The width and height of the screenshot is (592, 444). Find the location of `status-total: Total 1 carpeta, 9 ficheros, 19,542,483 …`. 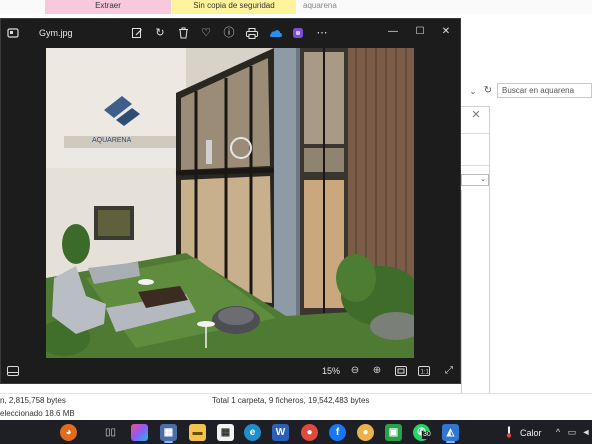

status-total: Total 1 carpeta, 9 ficheros, 19,542,483 … is located at coordinates (291, 400).